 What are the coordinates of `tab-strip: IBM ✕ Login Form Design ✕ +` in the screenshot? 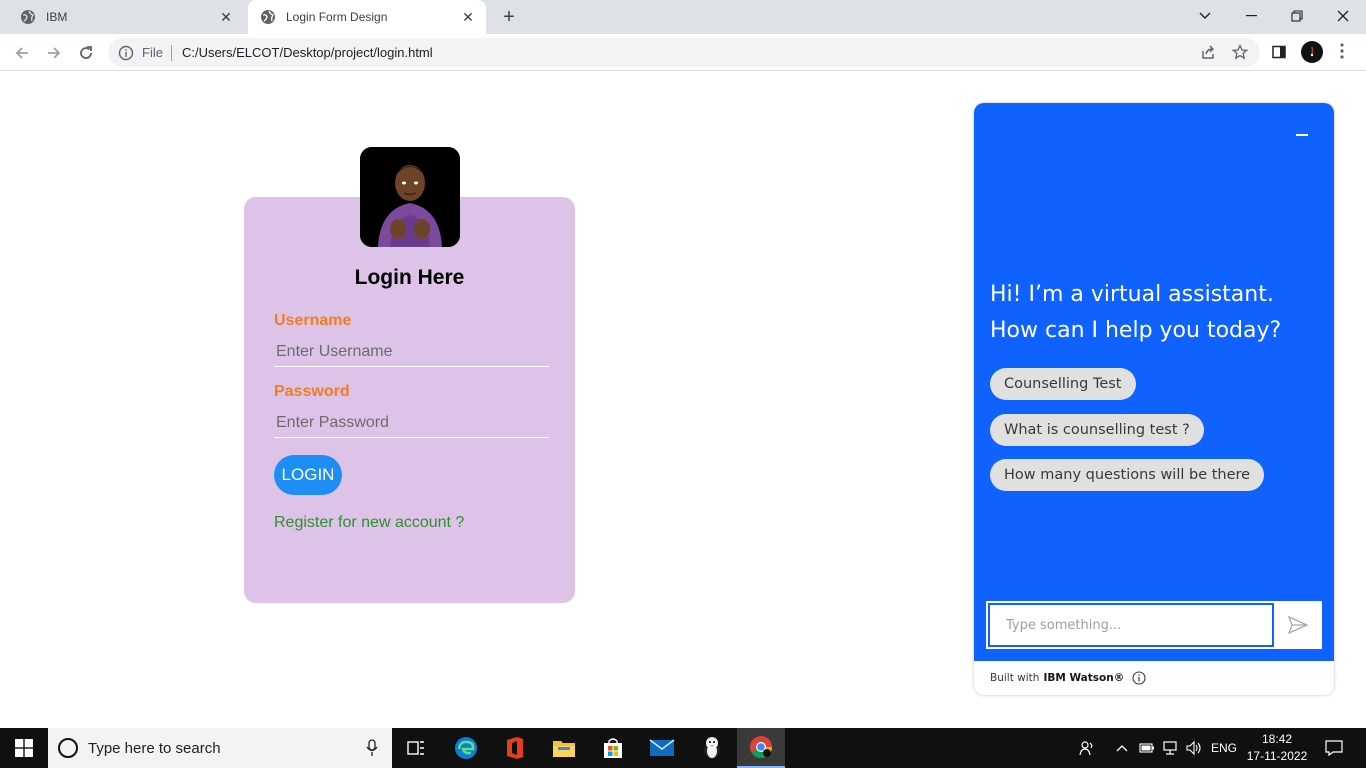 It's located at (683, 17).